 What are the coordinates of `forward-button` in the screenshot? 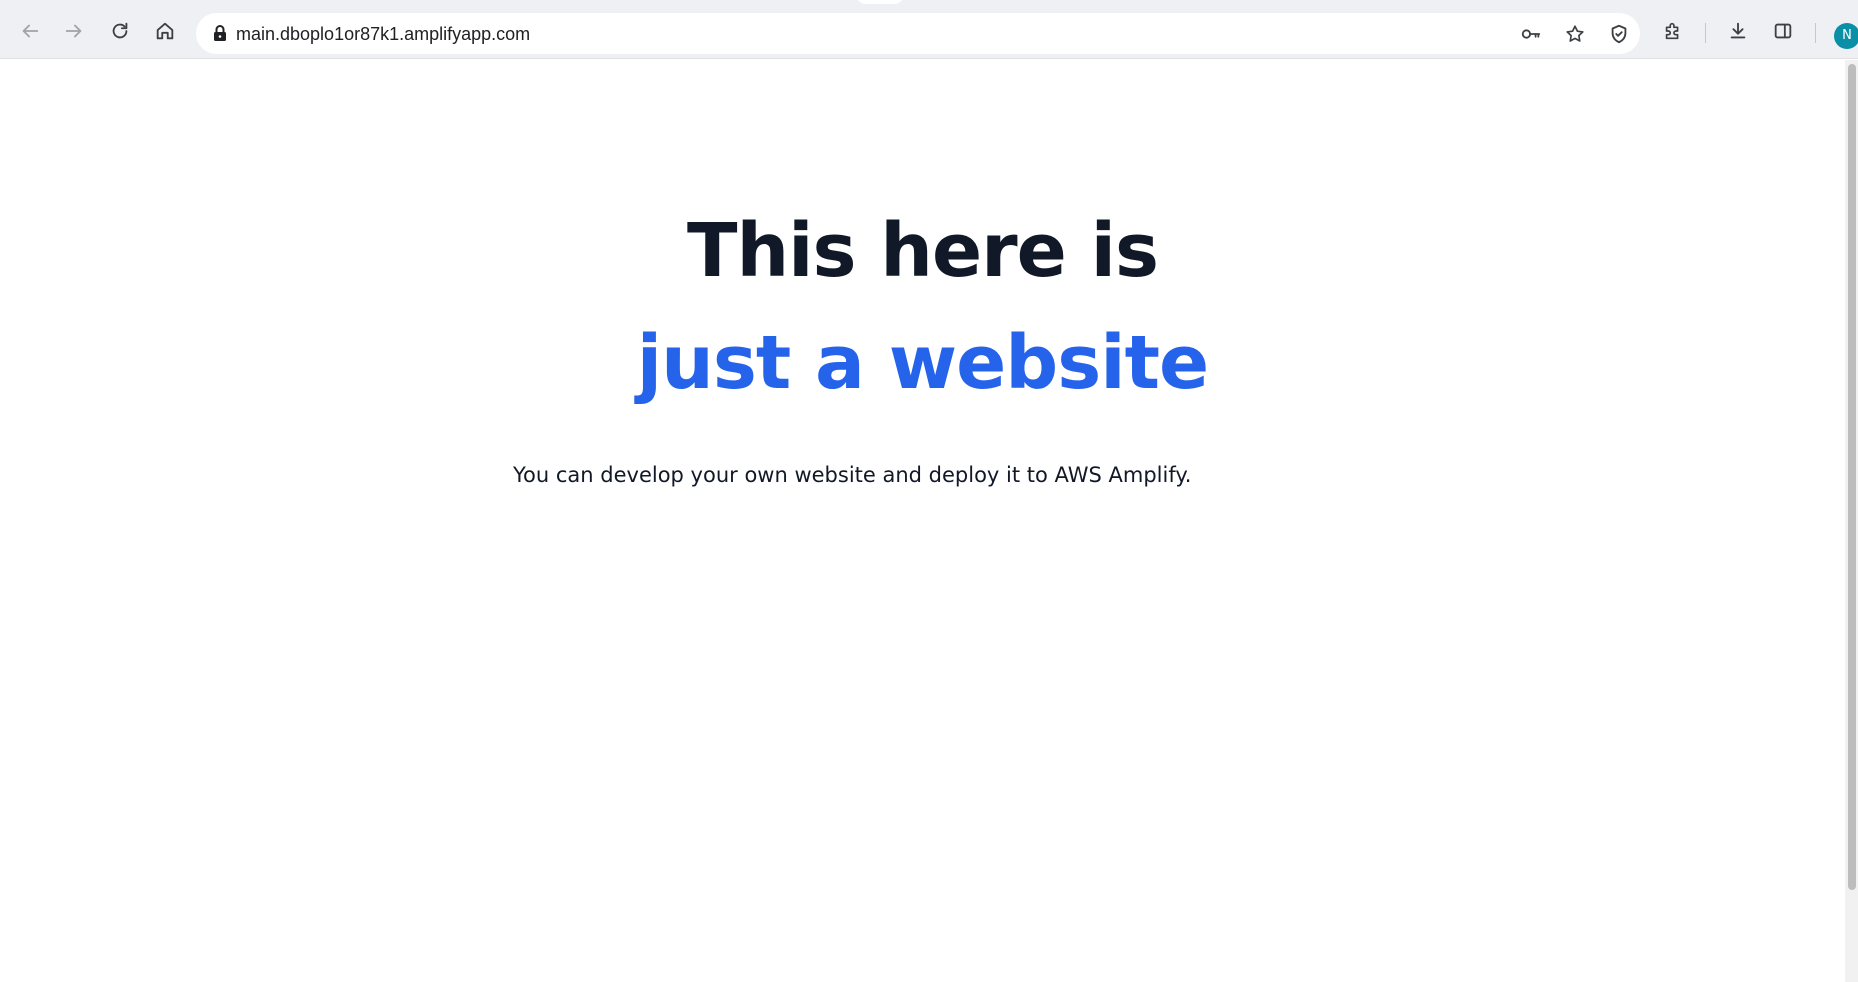 It's located at (74, 31).